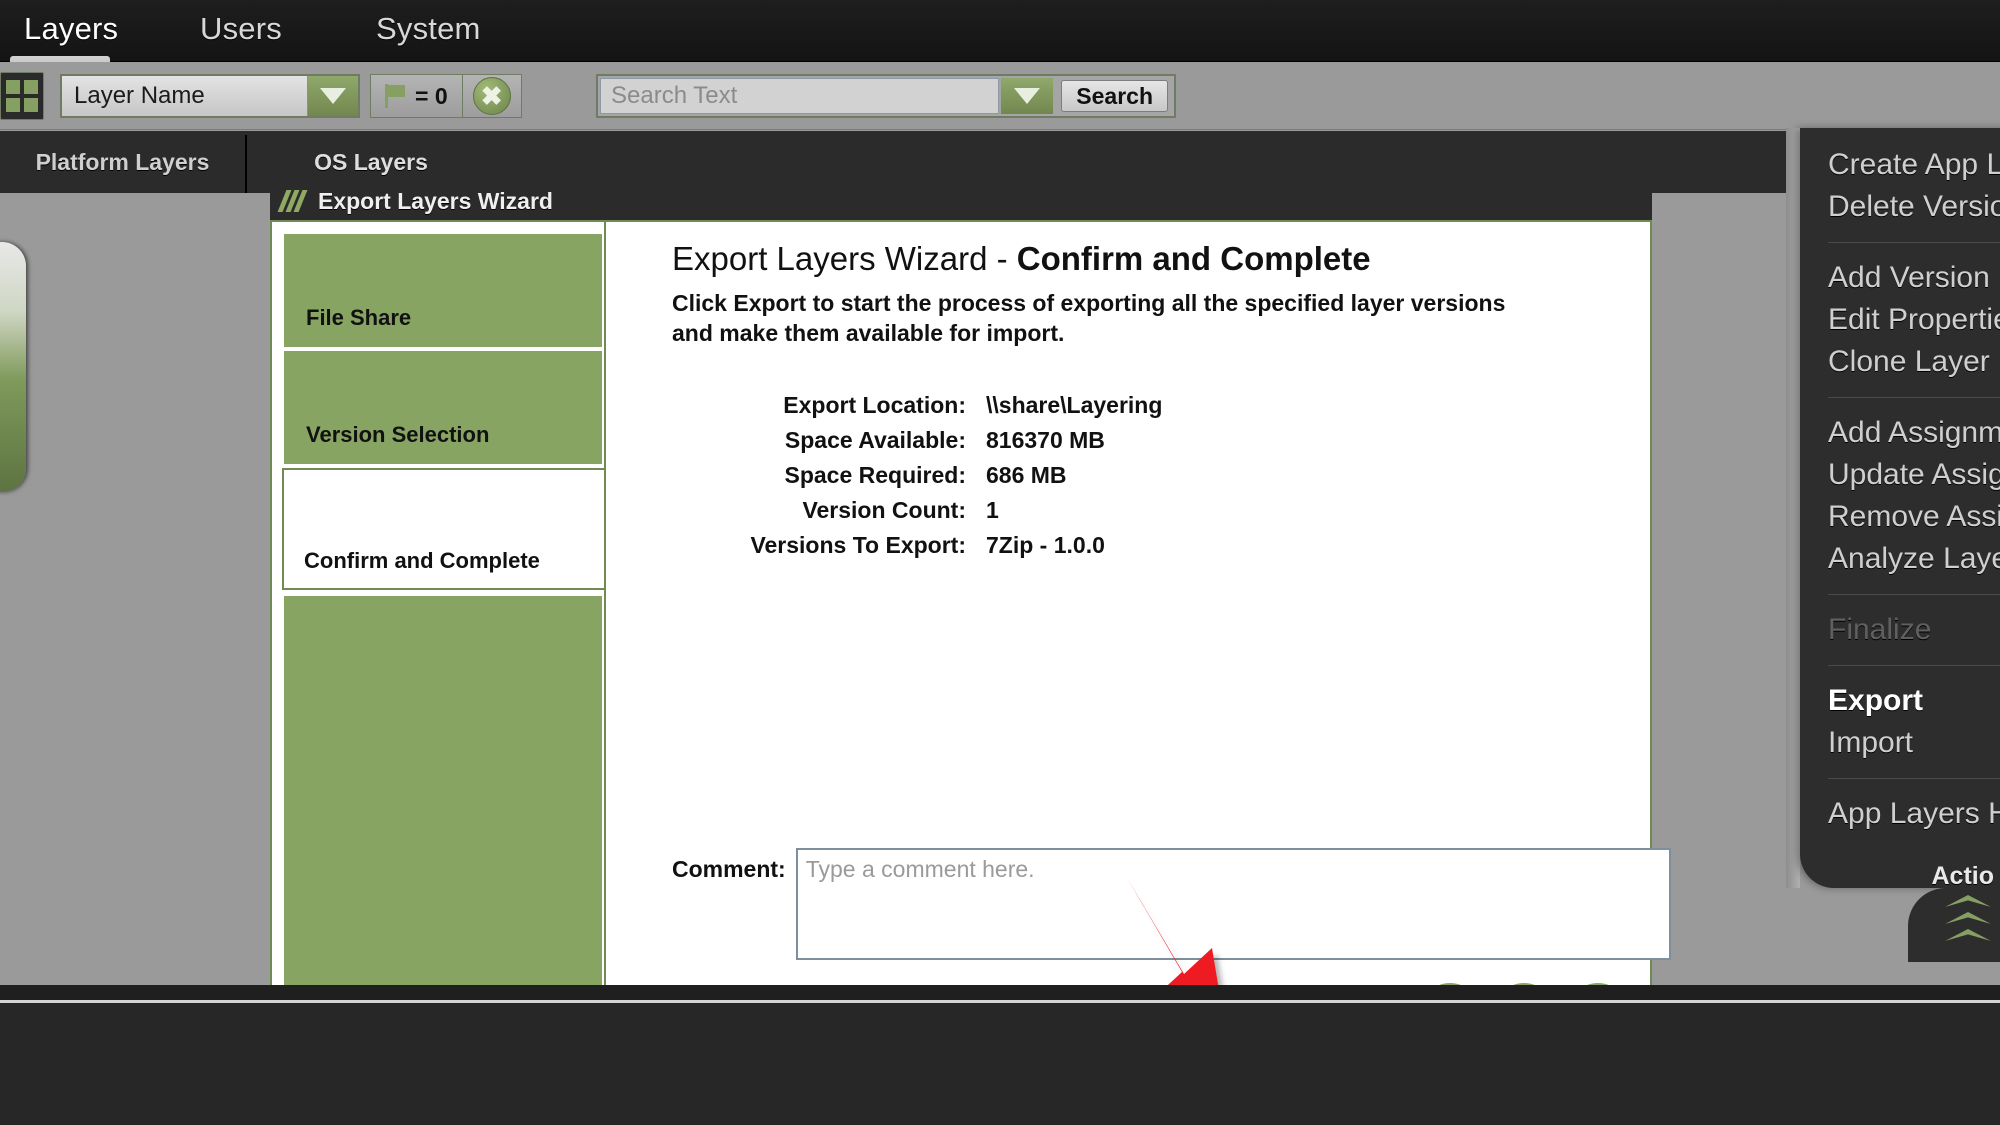 The height and width of the screenshot is (1125, 2000). What do you see at coordinates (443, 290) in the screenshot?
I see `wizard-step-file-share: File Share` at bounding box center [443, 290].